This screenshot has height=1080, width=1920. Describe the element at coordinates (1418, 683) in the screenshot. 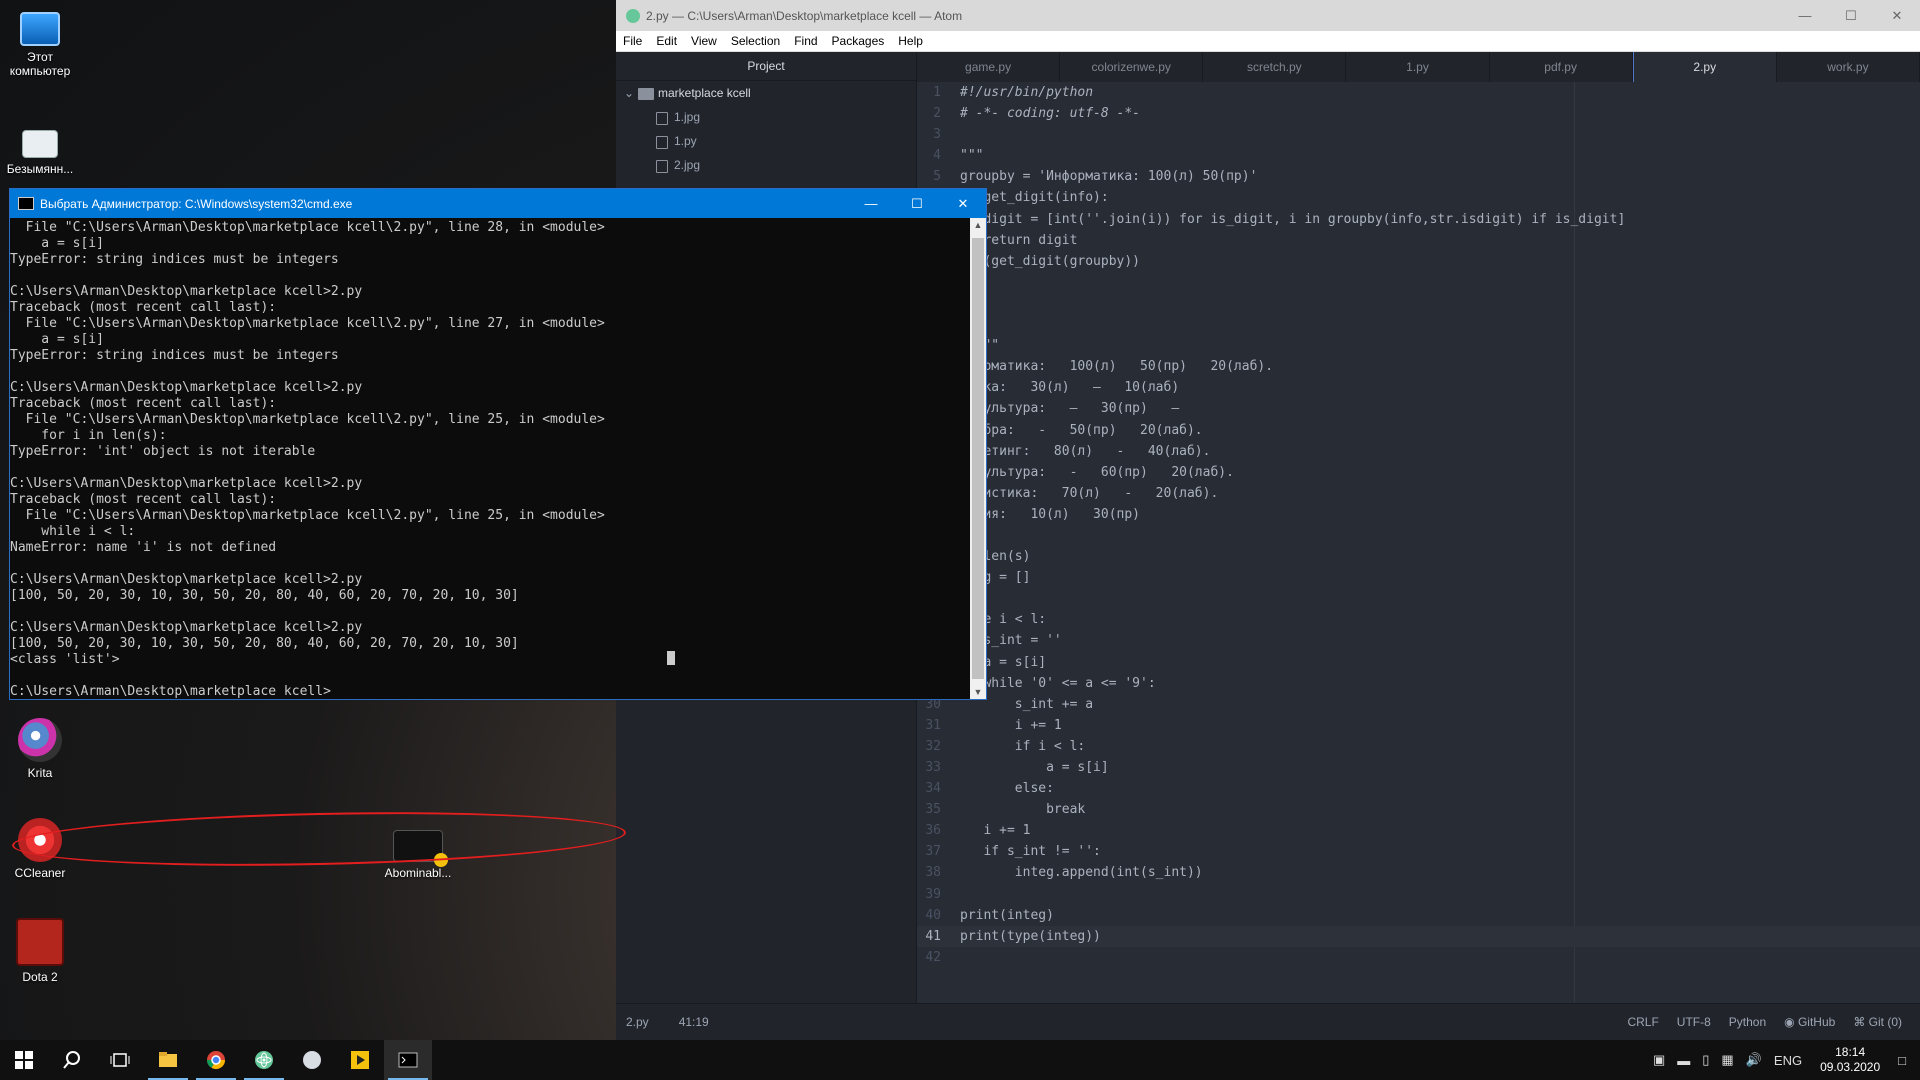

I see `code-line: 29 while '0' <= a <= '9':` at that location.